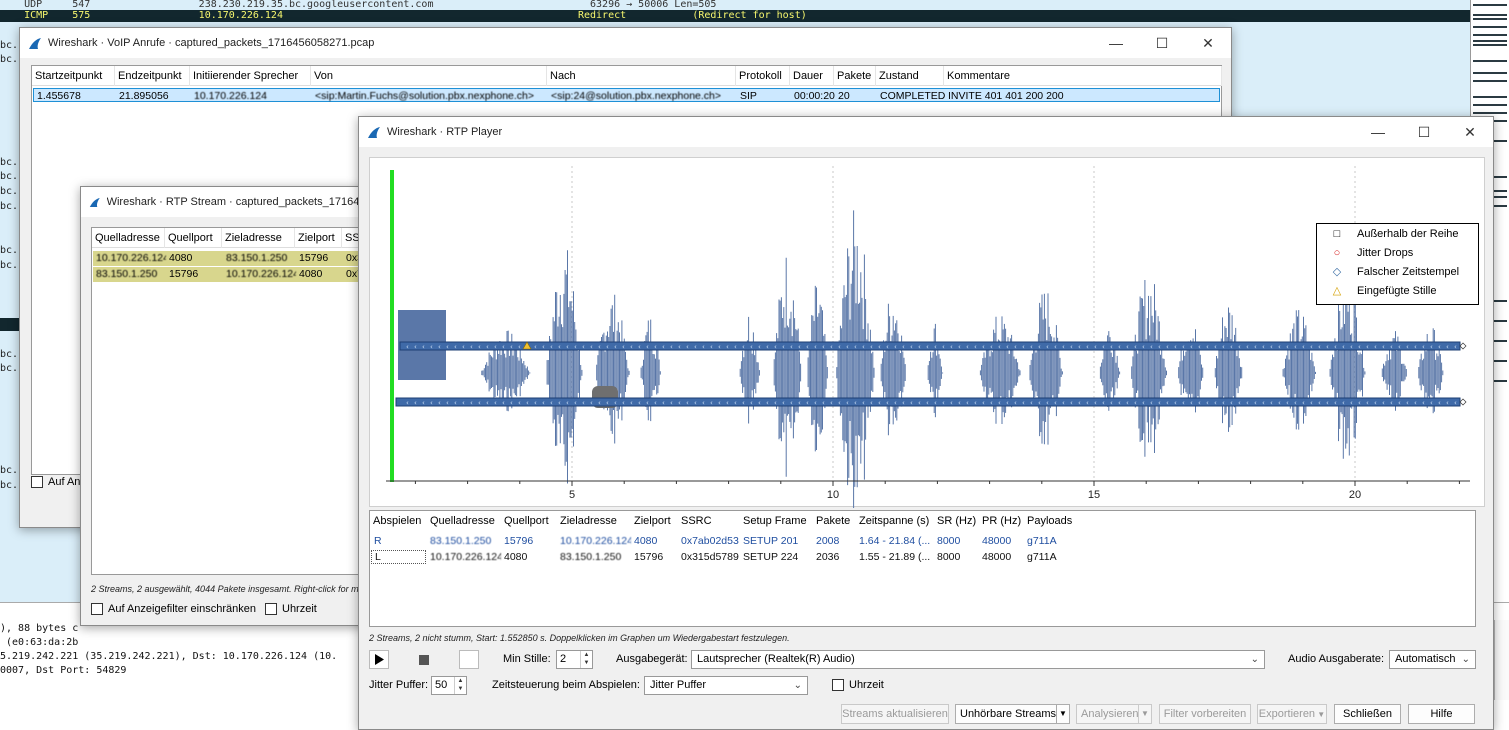 This screenshot has width=1509, height=730. What do you see at coordinates (250, 76) in the screenshot?
I see `col-initiator: Initiierender Sprecher` at bounding box center [250, 76].